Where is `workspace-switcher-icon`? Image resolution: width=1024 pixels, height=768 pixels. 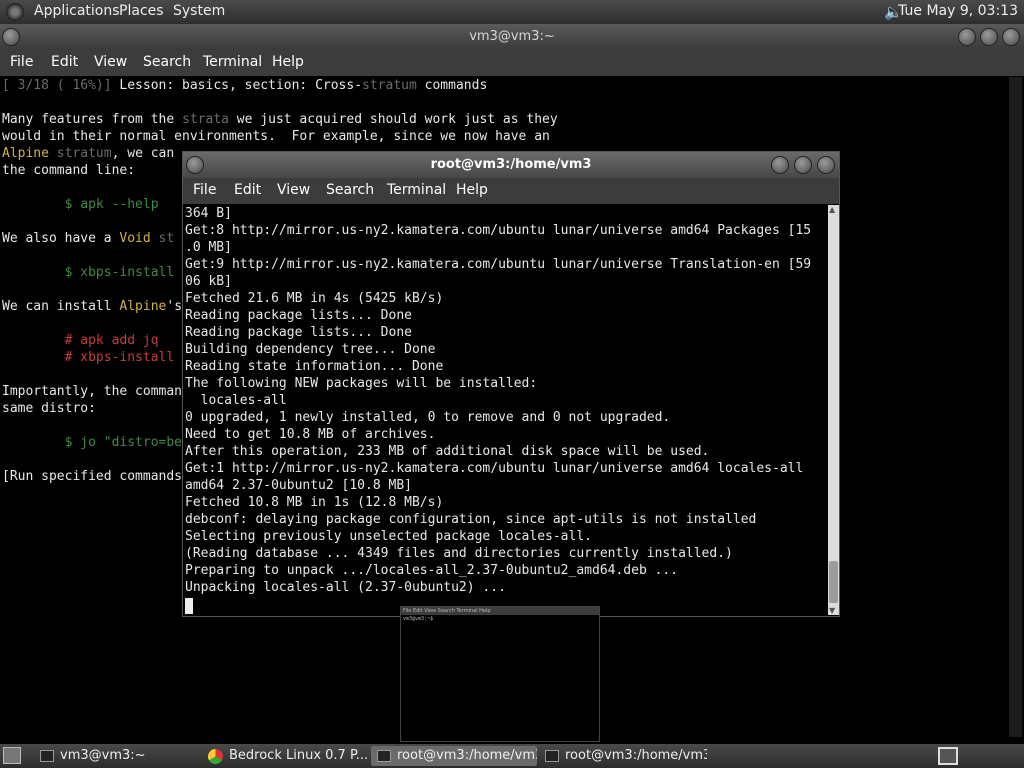
workspace-switcher-icon is located at coordinates (948, 756).